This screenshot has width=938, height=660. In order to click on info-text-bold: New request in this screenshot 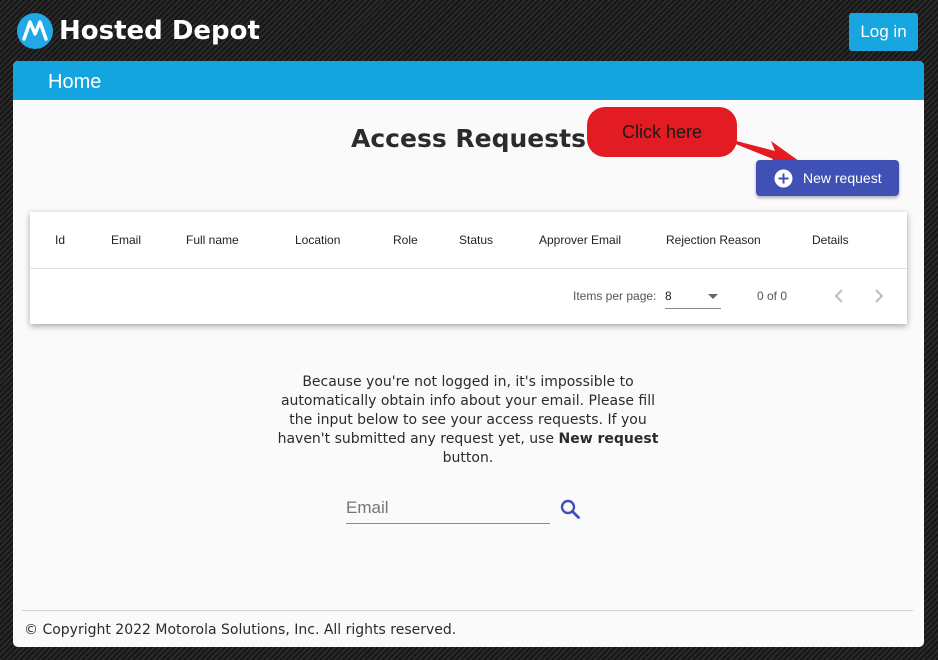, I will do `click(608, 439)`.